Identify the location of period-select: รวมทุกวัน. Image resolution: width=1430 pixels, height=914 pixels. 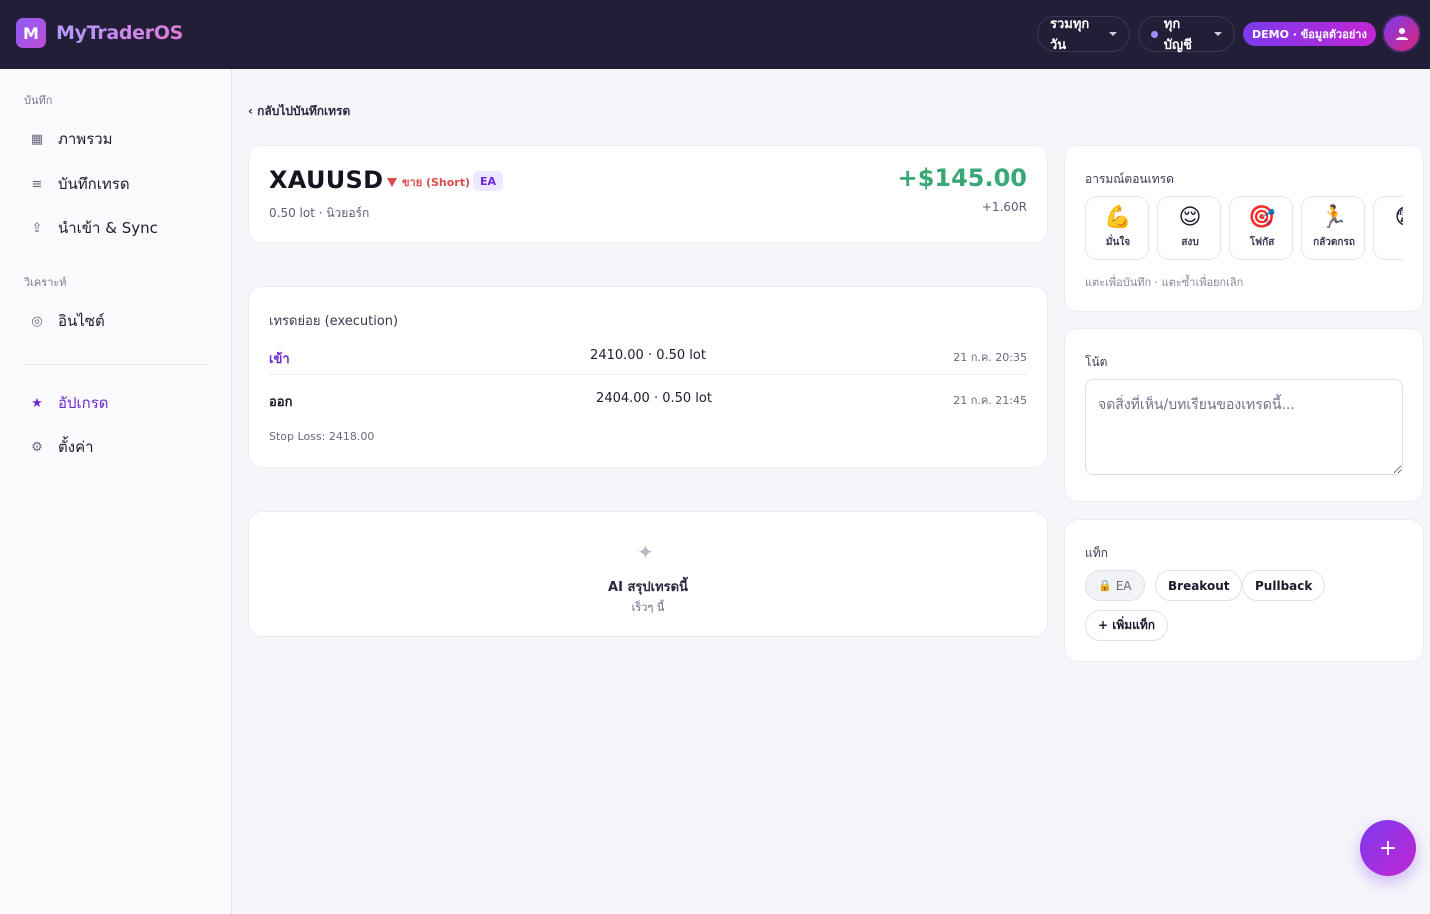
(1083, 34).